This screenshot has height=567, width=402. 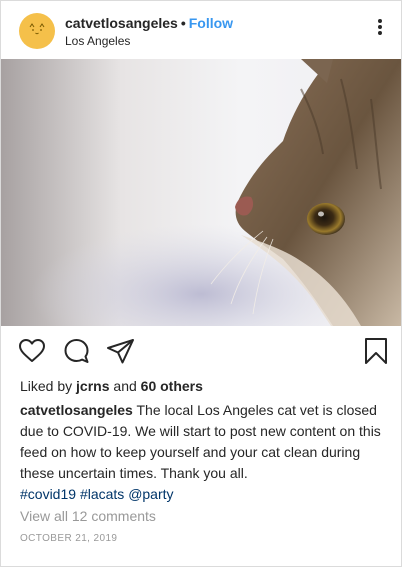 I want to click on post-date: OCTOBER 21, 2019, so click(x=69, y=538).